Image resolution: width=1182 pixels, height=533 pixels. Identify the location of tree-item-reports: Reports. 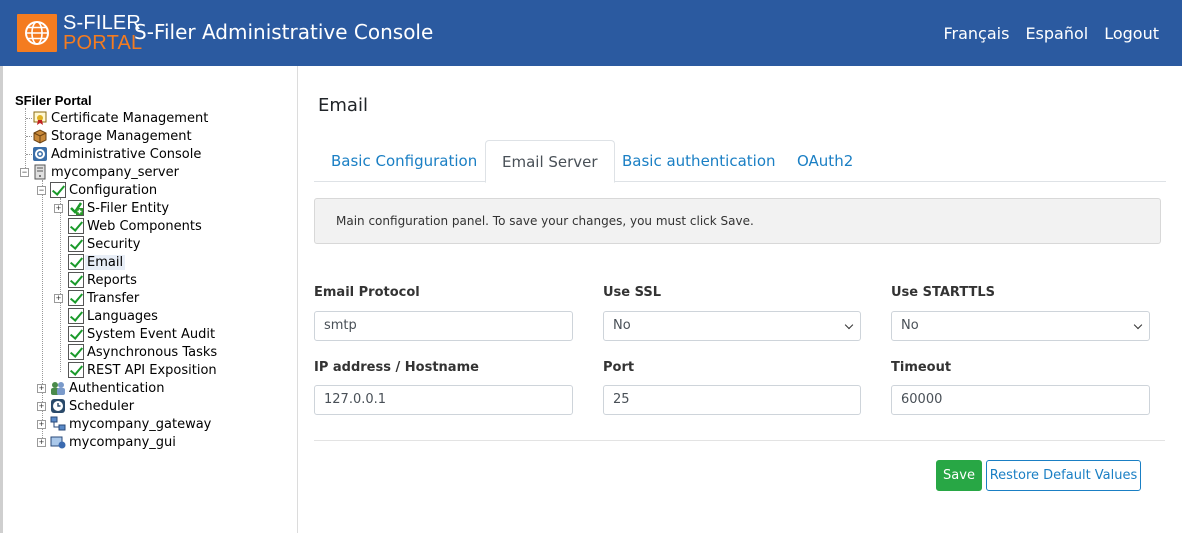
(103, 280).